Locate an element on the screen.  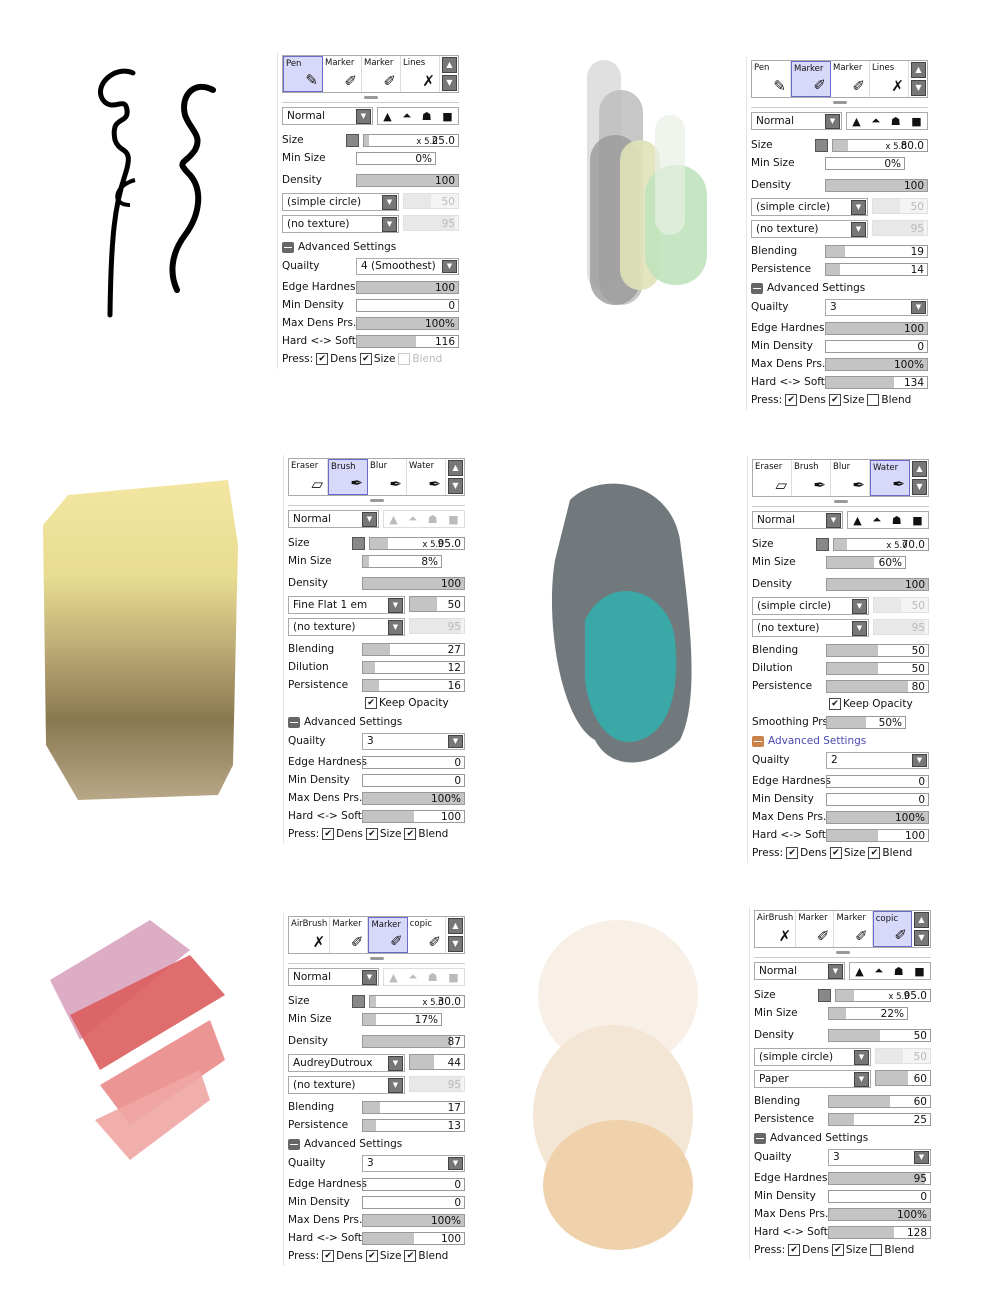
size-slider: x 5.080.0 is located at coordinates (880, 145).